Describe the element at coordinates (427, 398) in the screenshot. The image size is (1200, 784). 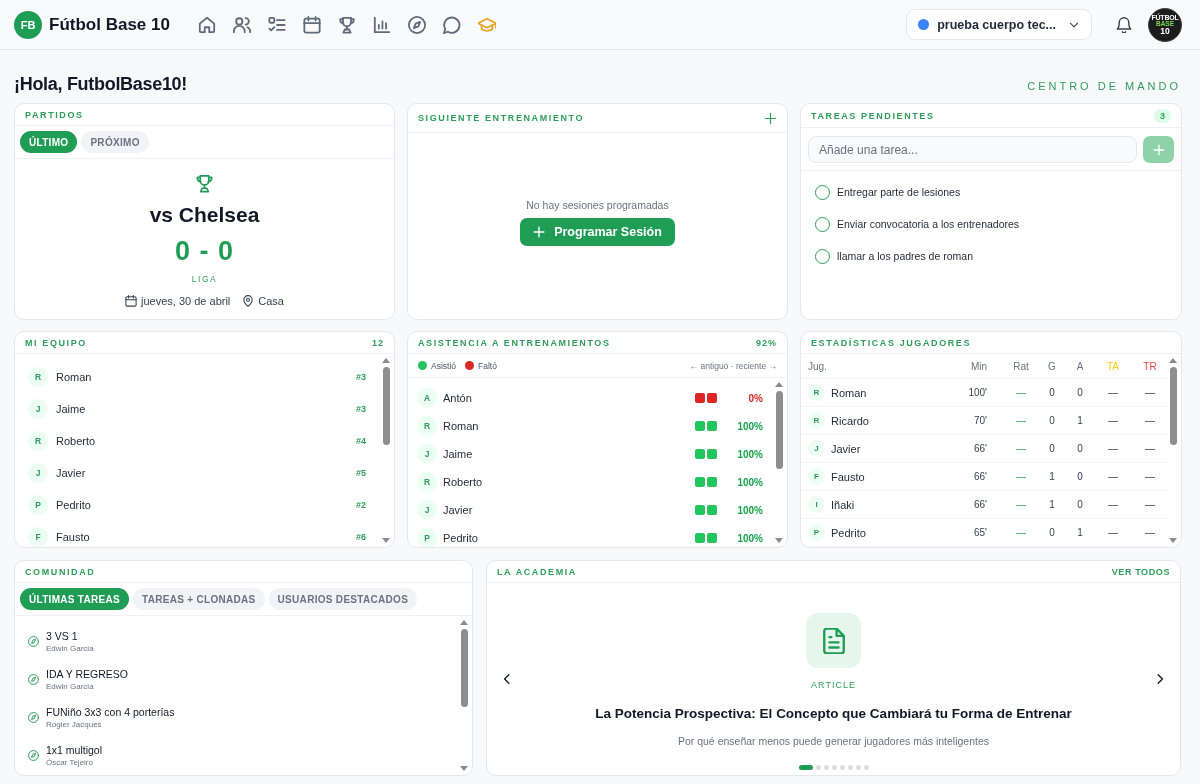
I see `player-initial: A` at that location.